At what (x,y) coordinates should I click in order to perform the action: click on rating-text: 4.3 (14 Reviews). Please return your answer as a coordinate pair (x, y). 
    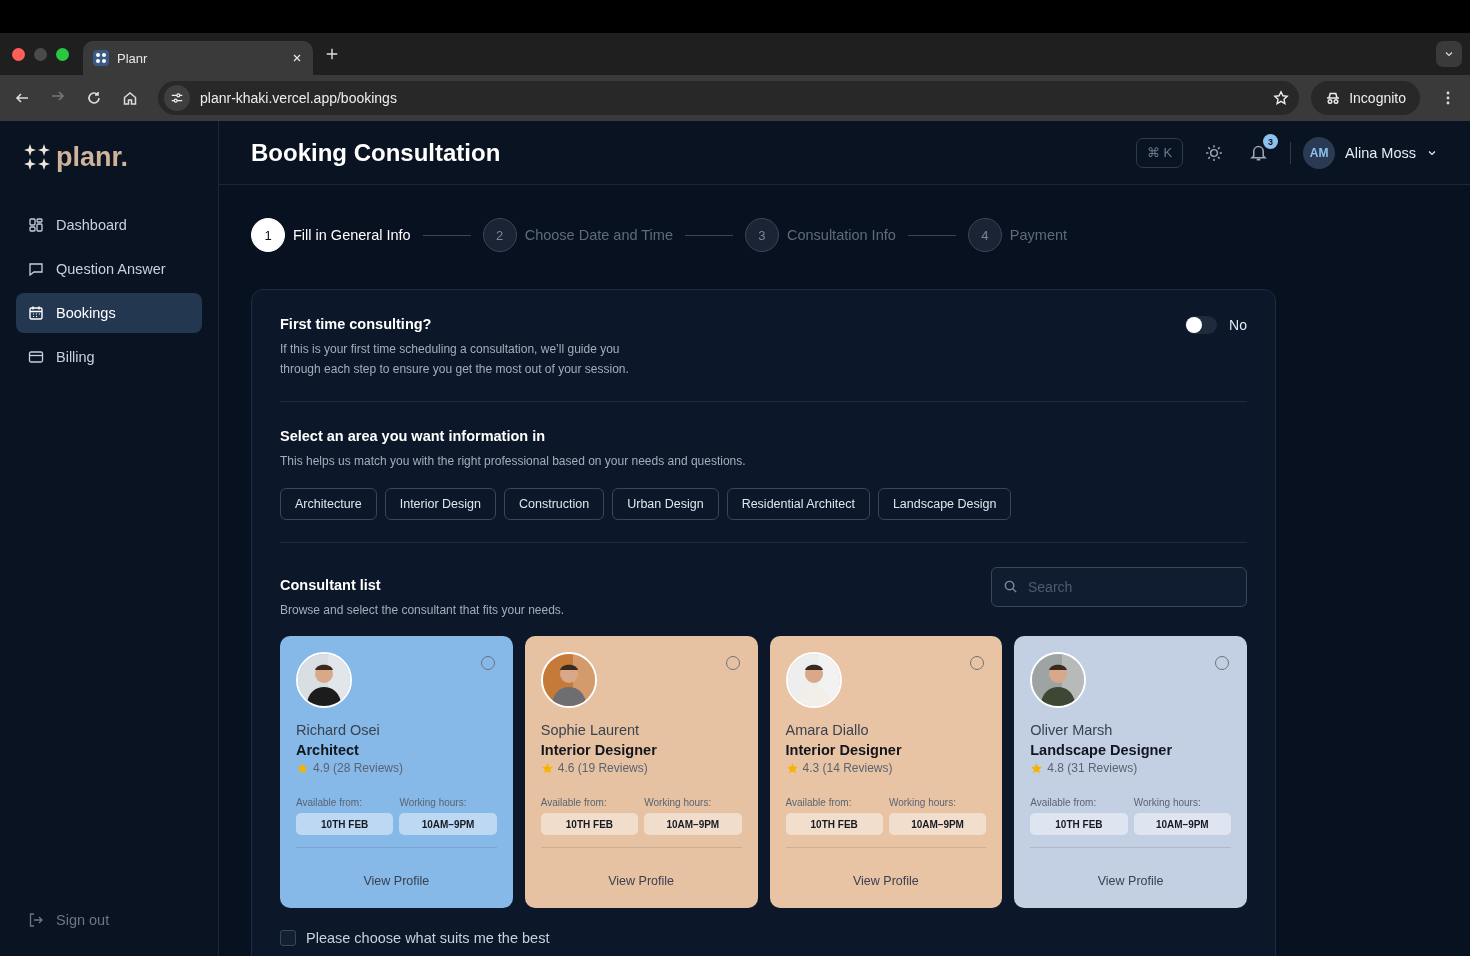
    Looking at the image, I should click on (847, 768).